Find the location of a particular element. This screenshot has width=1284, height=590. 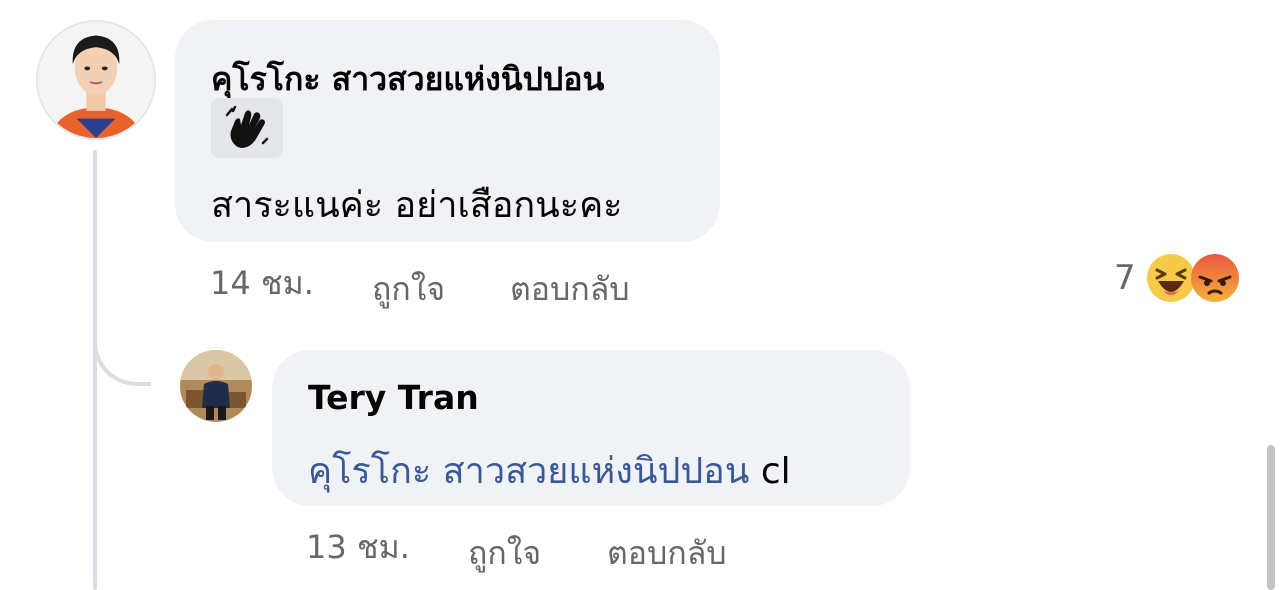

reply-button: ตอบกลับ is located at coordinates (570, 289).